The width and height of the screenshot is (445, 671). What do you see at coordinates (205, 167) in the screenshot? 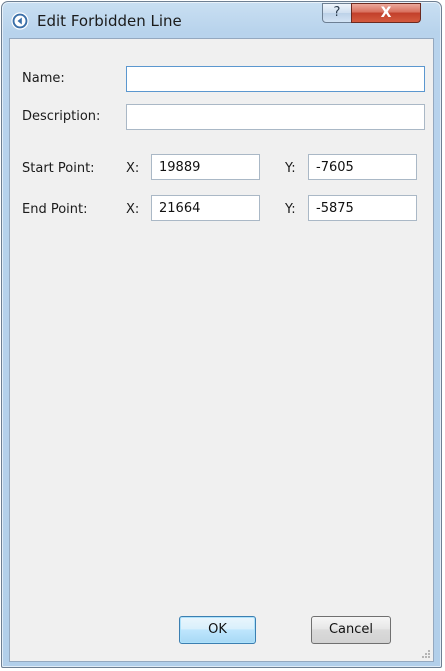
I see `start-x-input` at bounding box center [205, 167].